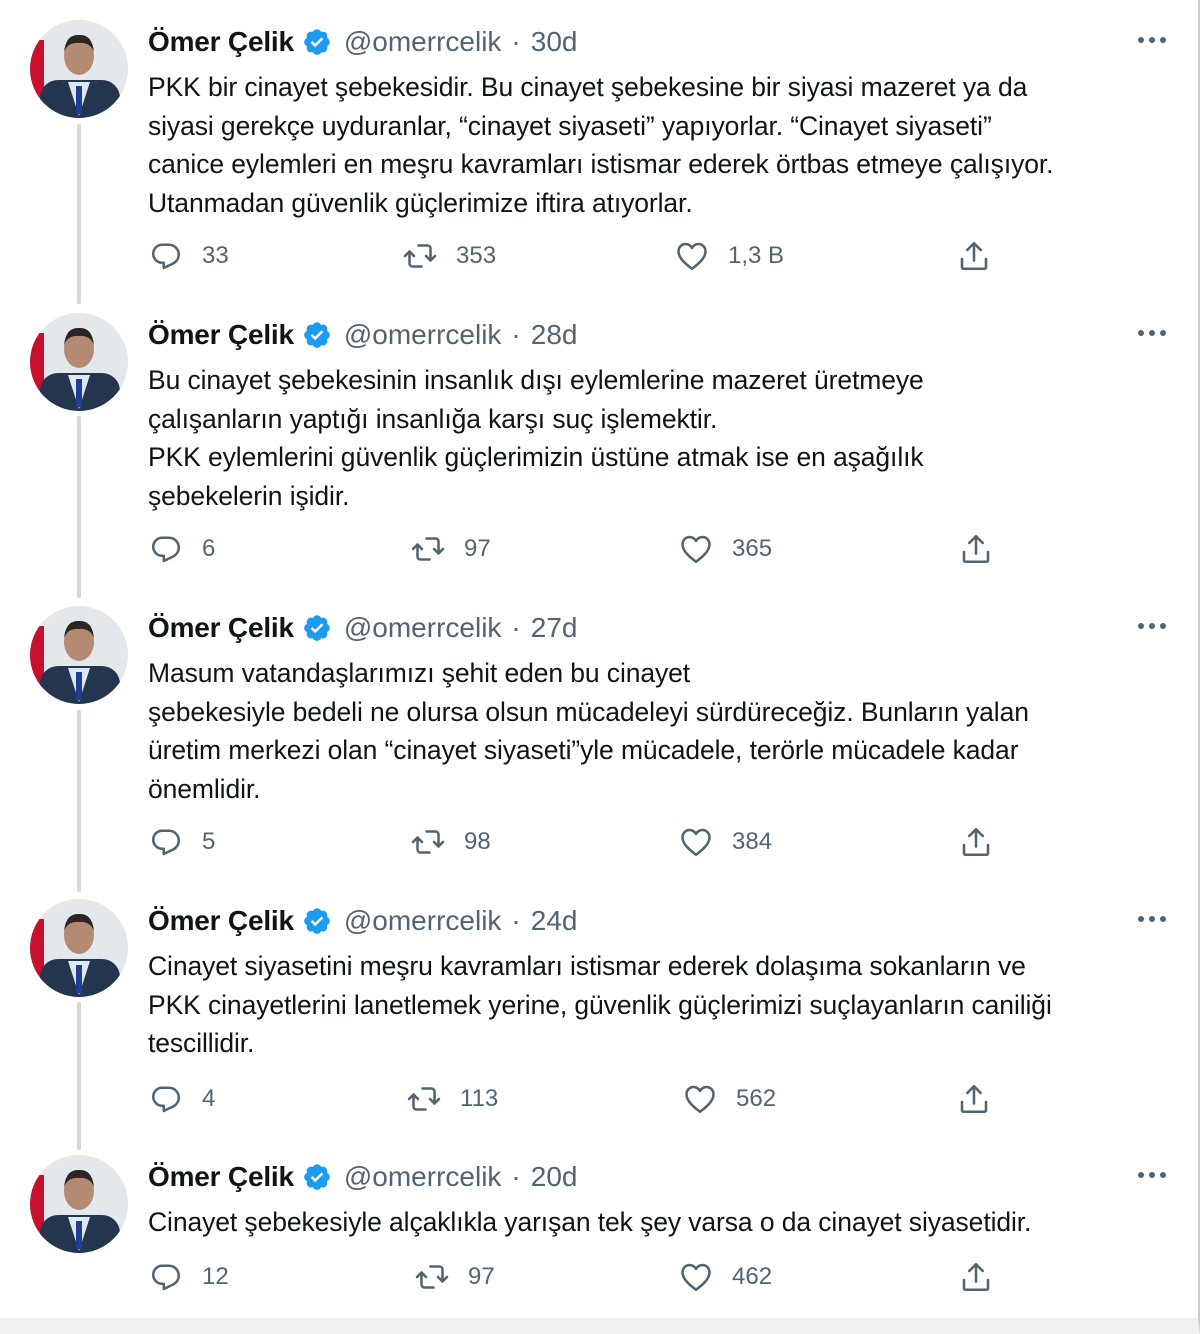  I want to click on reply-count: 6, so click(209, 548).